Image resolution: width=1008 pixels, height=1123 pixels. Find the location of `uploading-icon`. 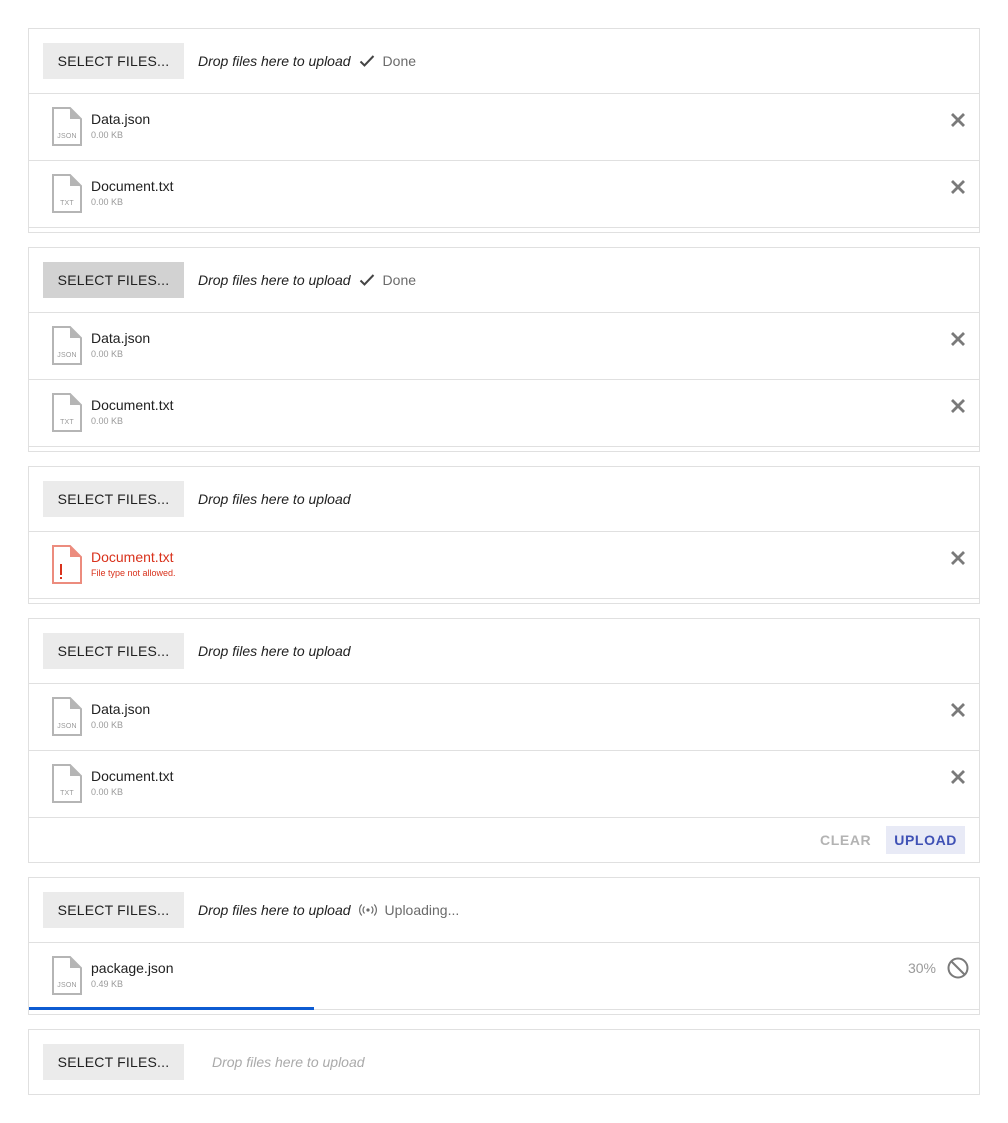

uploading-icon is located at coordinates (367, 910).